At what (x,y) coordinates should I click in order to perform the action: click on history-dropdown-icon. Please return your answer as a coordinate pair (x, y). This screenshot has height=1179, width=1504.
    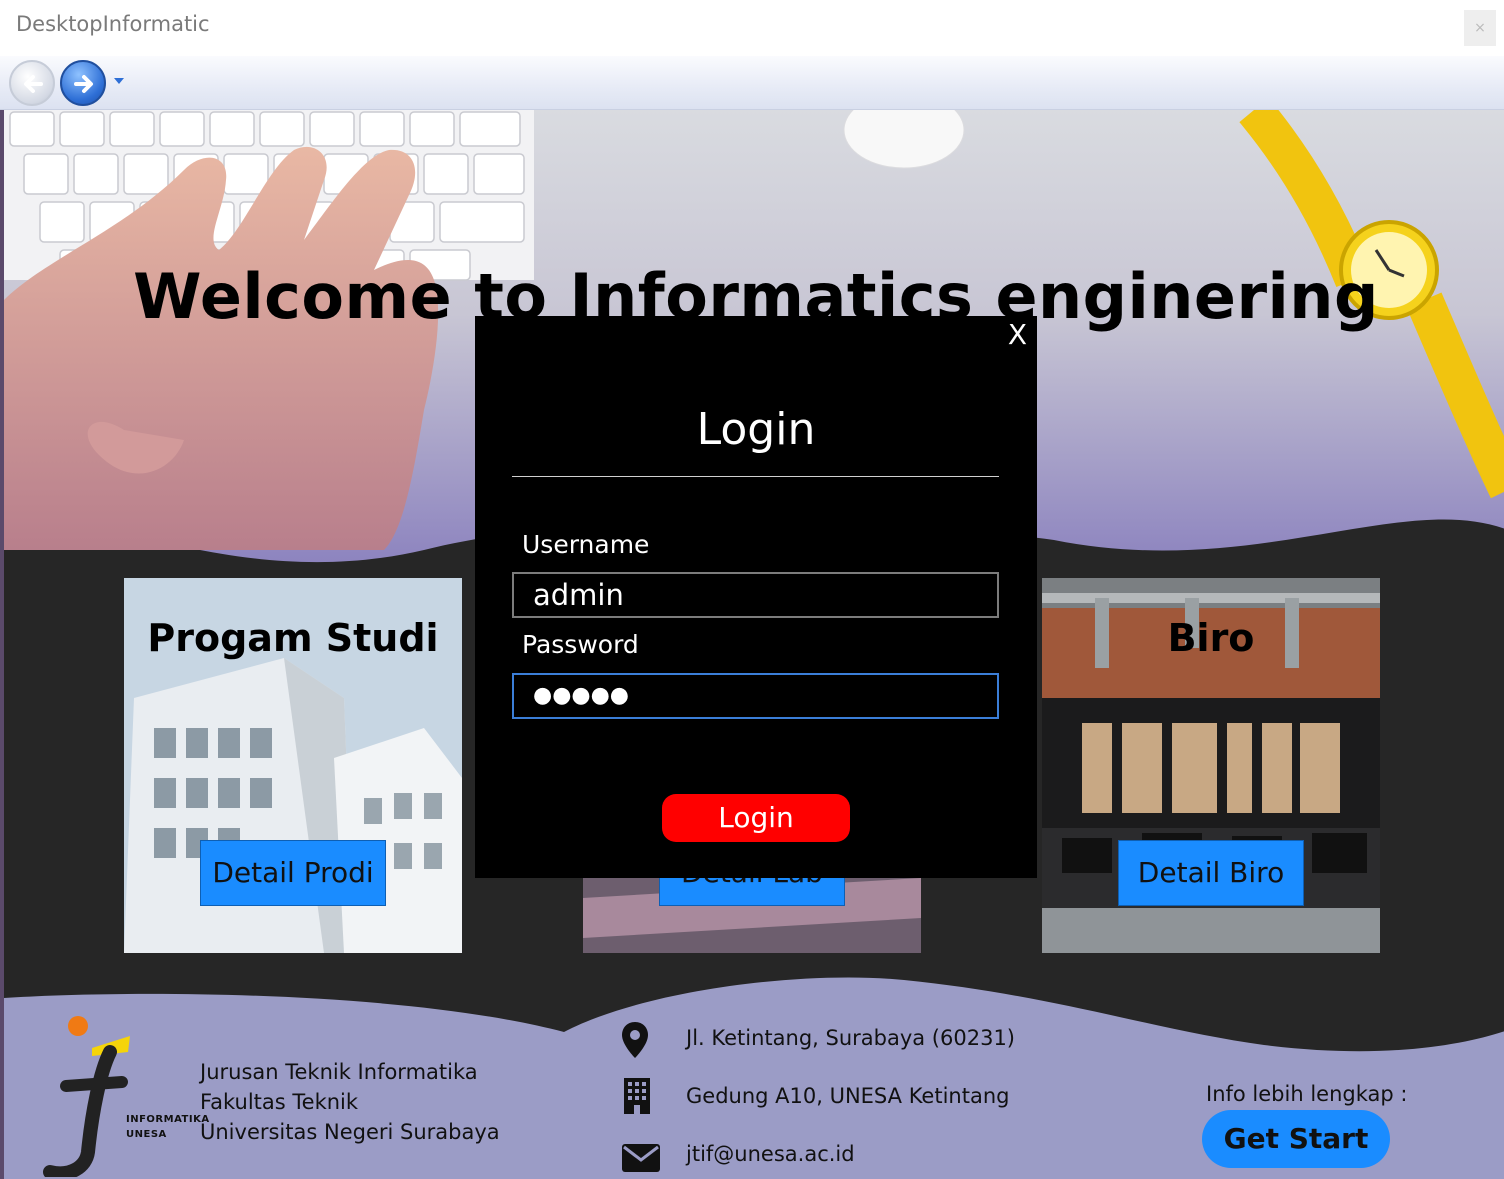
    Looking at the image, I should click on (119, 81).